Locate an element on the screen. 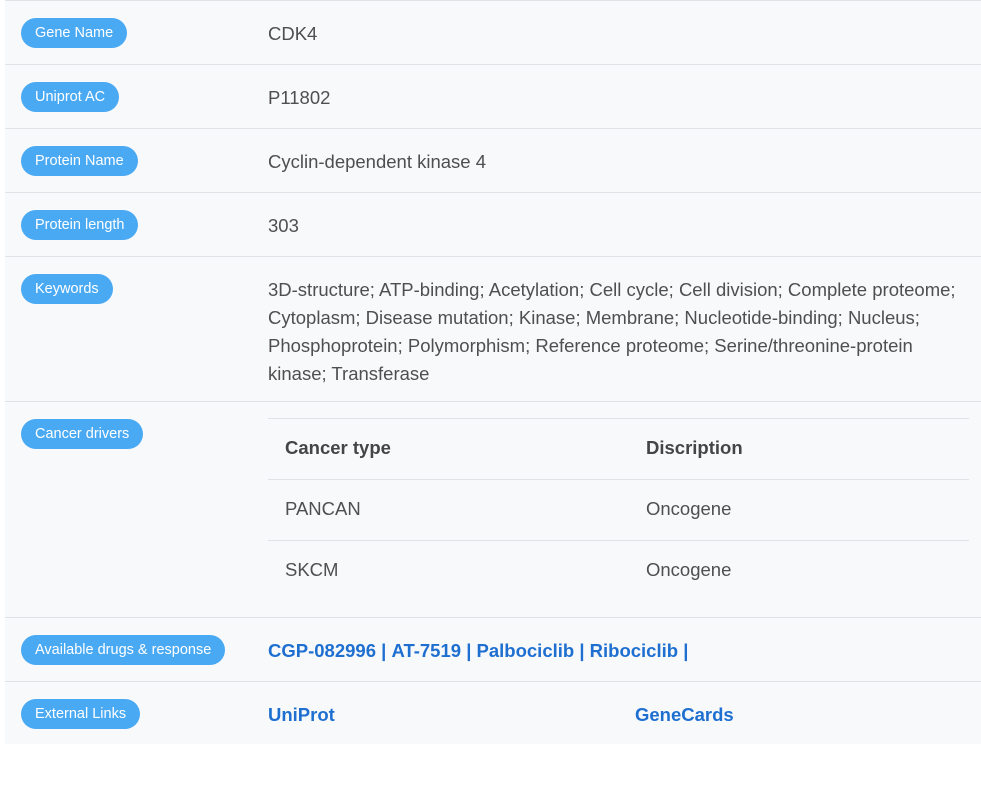 The width and height of the screenshot is (981, 803). uniprot-link: UniProt is located at coordinates (301, 714).